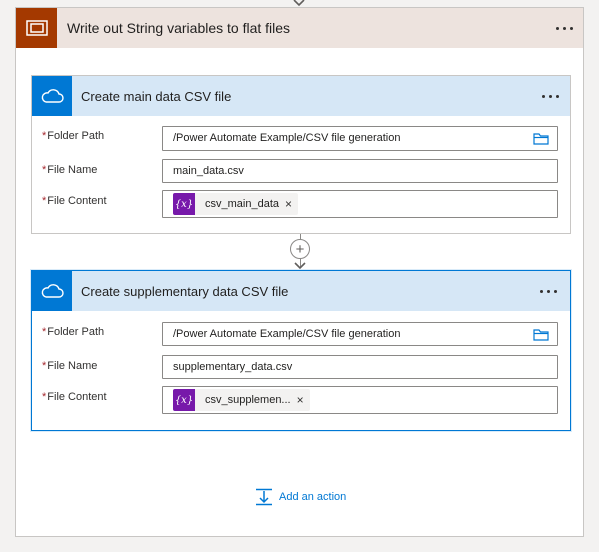 The height and width of the screenshot is (552, 599). I want to click on card-header: Create main data CSV file, so click(301, 96).